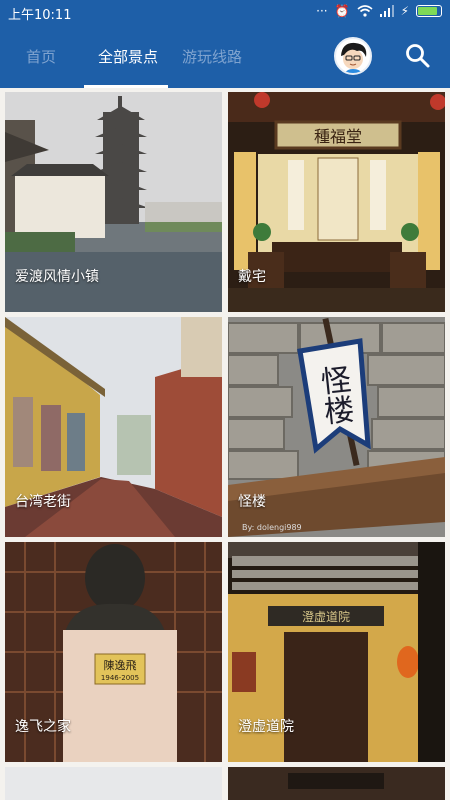  I want to click on watermark-text: By: dolengi989, so click(272, 527).